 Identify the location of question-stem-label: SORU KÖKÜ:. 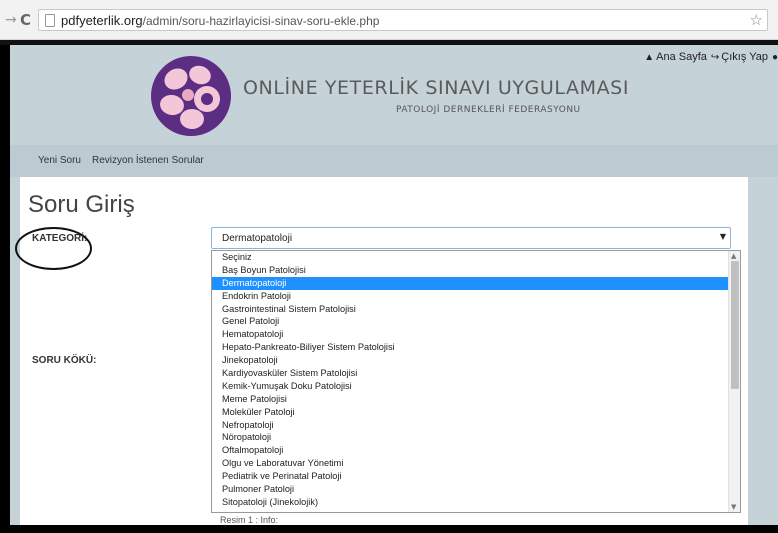
(64, 360).